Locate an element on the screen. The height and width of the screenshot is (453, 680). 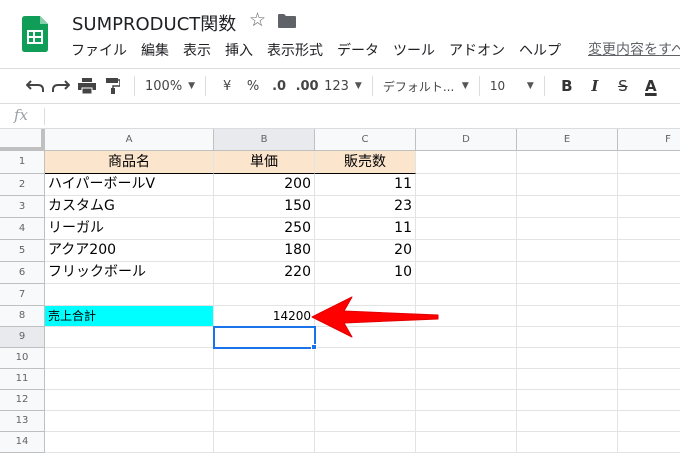
cell-c1: 販売数 is located at coordinates (365, 162).